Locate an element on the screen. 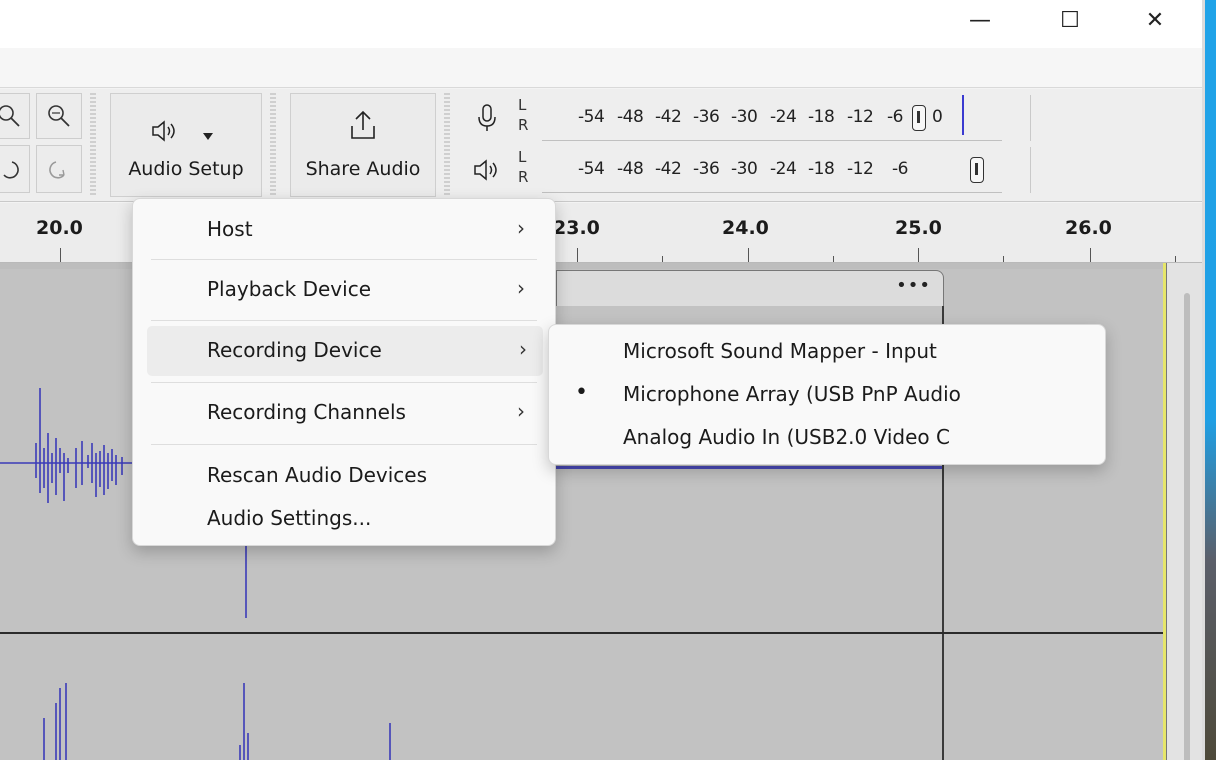  microphone-icon is located at coordinates (487, 118).